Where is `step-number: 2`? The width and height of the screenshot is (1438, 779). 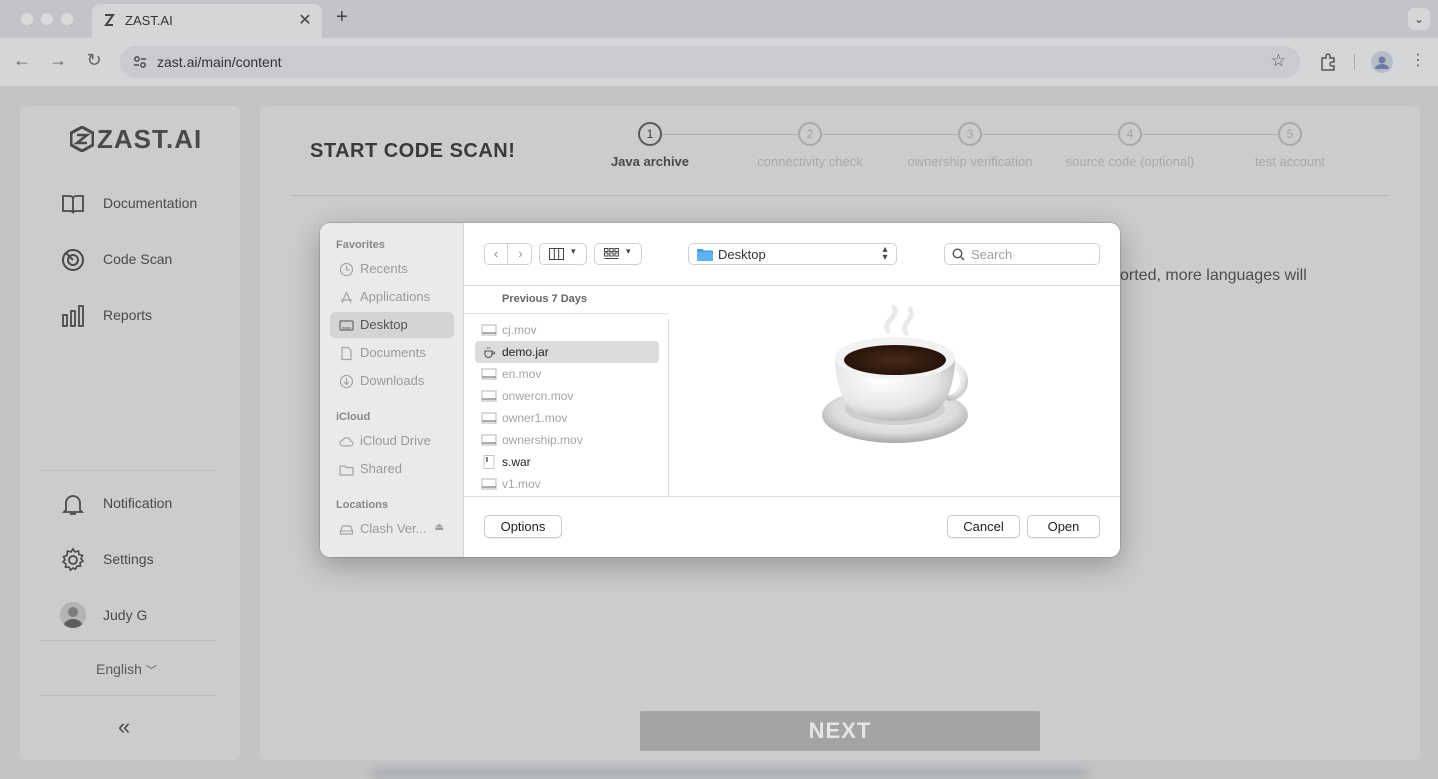
step-number: 2 is located at coordinates (810, 134).